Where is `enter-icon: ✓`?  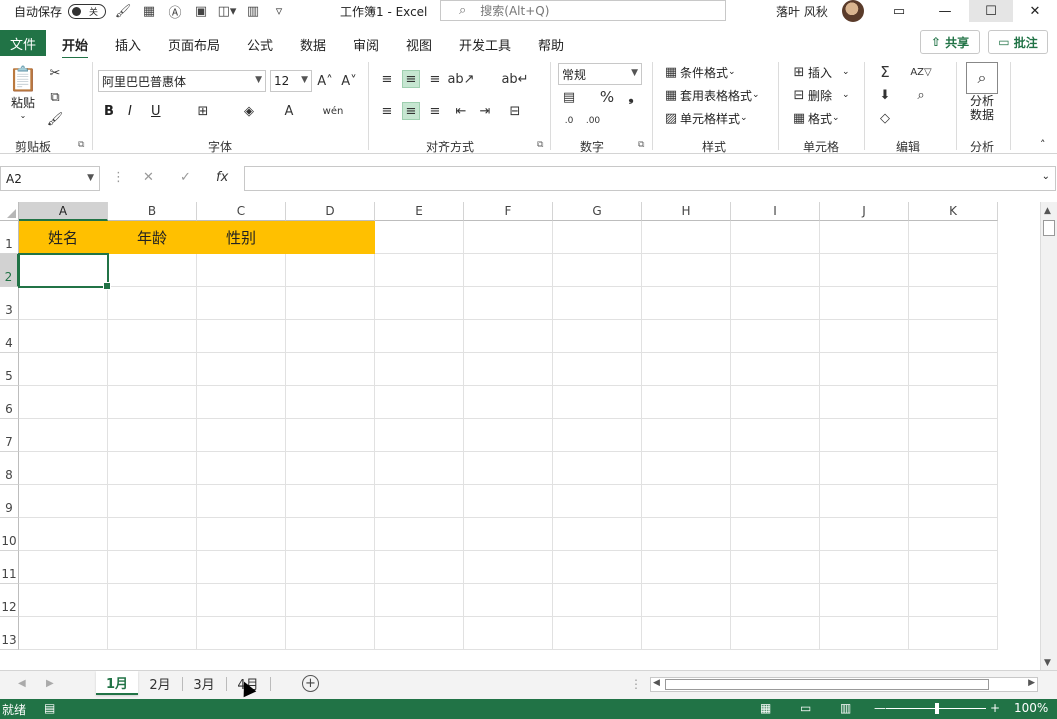 enter-icon: ✓ is located at coordinates (185, 177).